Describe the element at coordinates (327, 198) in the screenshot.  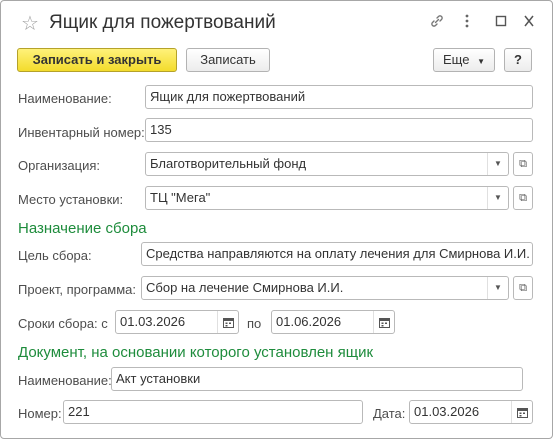
I see `place-select: ТЦ "Мега" ▼` at that location.